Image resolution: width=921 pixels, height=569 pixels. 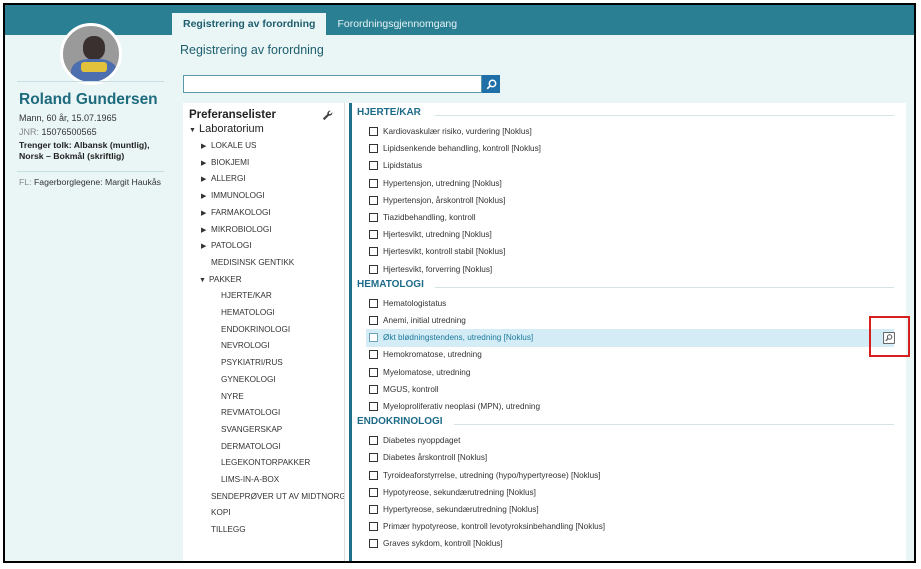 I want to click on order-item: Hypotyreose, sekundærutredning [Noklus], so click(x=619, y=492).